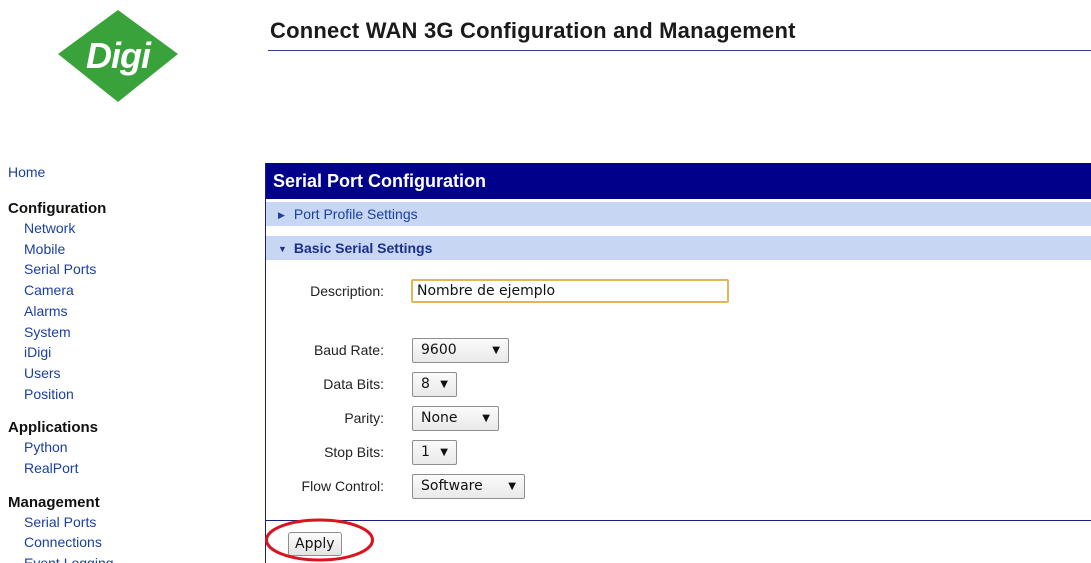 This screenshot has width=1091, height=563. I want to click on description-input, so click(570, 291).